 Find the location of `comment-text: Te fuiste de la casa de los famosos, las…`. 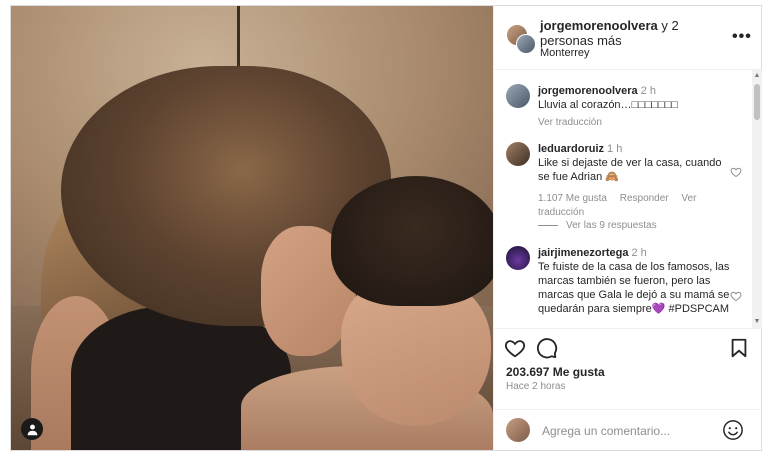

comment-text: Te fuiste de la casa de los famosos, las… is located at coordinates (634, 288).